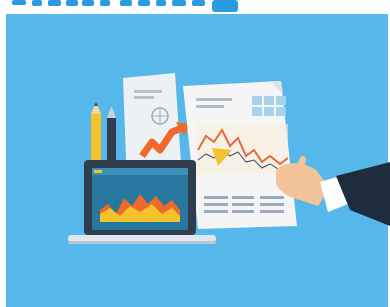  What do you see at coordinates (111, 135) in the screenshot?
I see `pen-icon` at bounding box center [111, 135].